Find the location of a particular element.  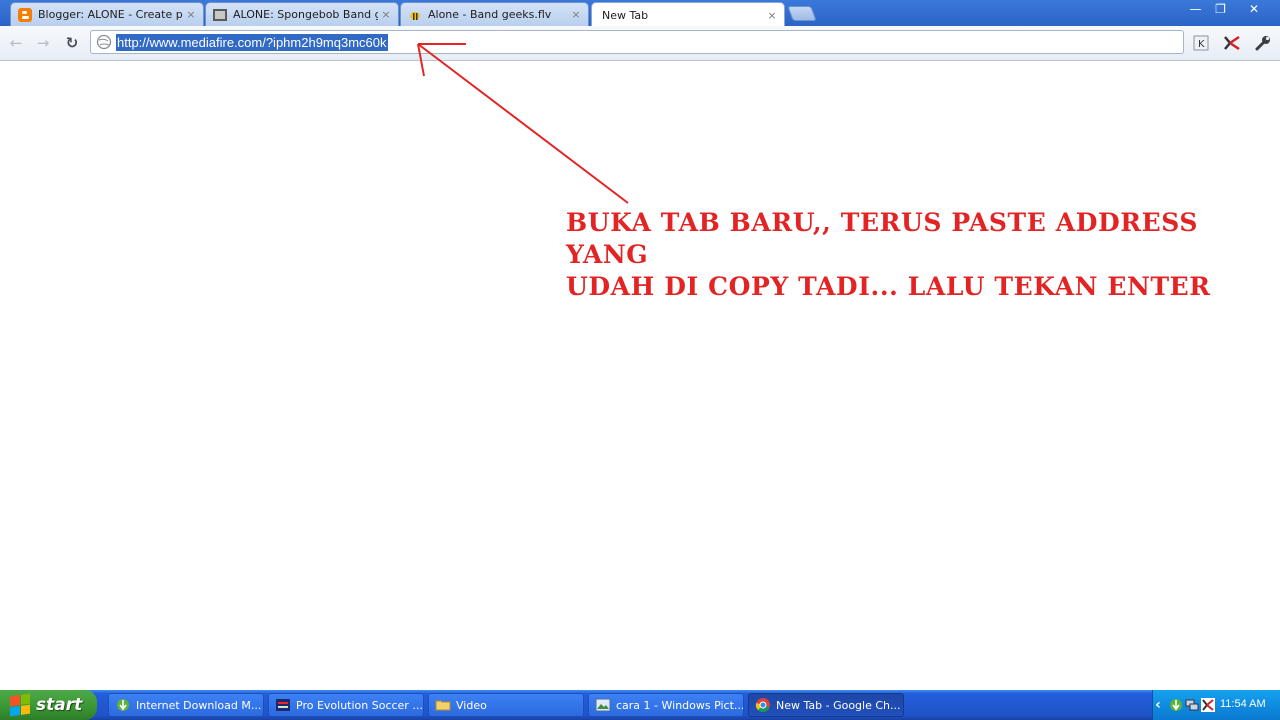

globe-icon is located at coordinates (104, 42).